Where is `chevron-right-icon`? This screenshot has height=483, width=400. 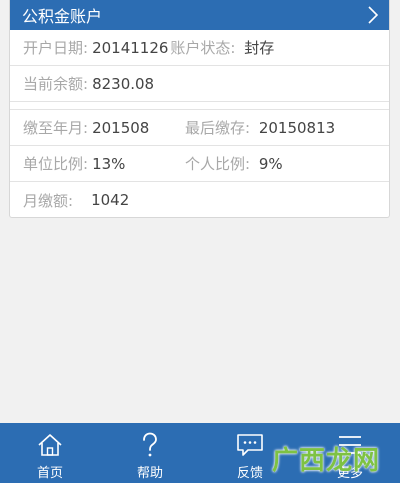 chevron-right-icon is located at coordinates (373, 15).